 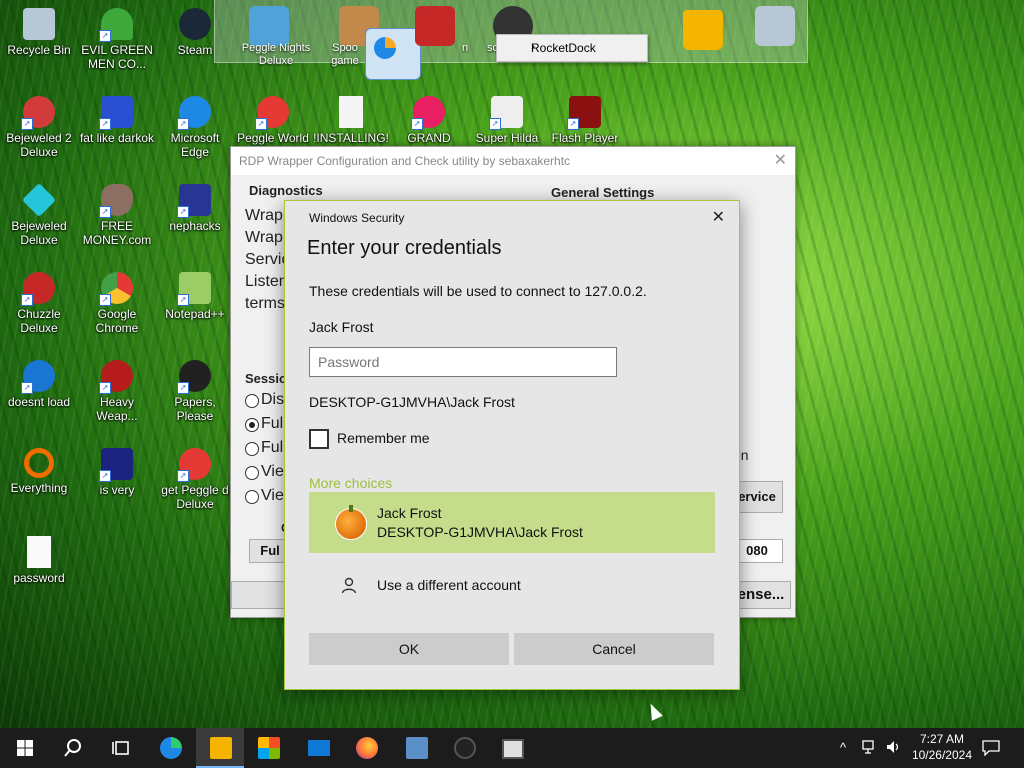 What do you see at coordinates (276, 54) in the screenshot?
I see `dock-label: Peggle Nights Deluxe` at bounding box center [276, 54].